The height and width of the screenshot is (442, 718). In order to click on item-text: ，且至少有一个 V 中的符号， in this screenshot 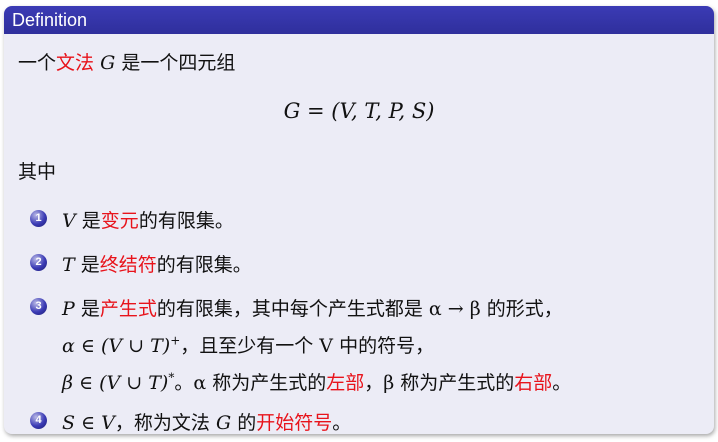, I will do `click(307, 346)`.